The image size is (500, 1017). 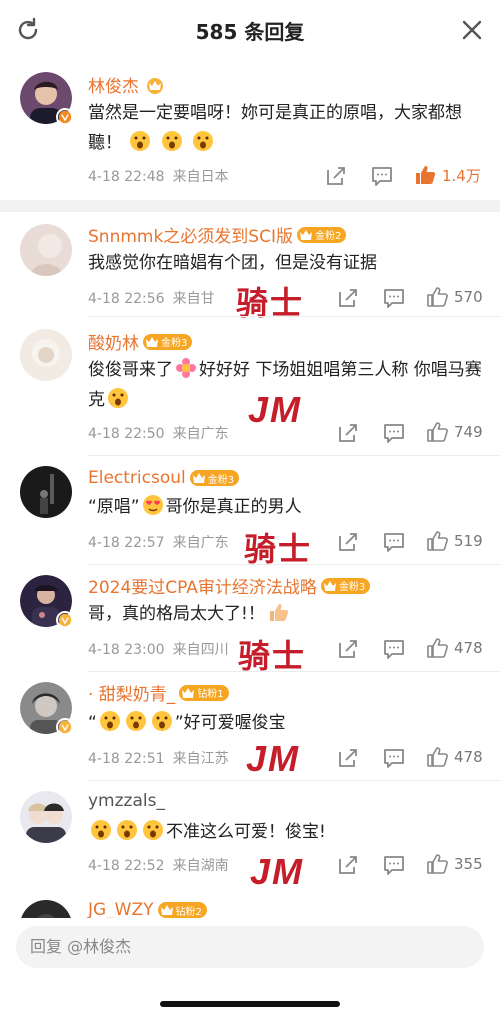 What do you see at coordinates (454, 297) in the screenshot?
I see `like-button: 570` at bounding box center [454, 297].